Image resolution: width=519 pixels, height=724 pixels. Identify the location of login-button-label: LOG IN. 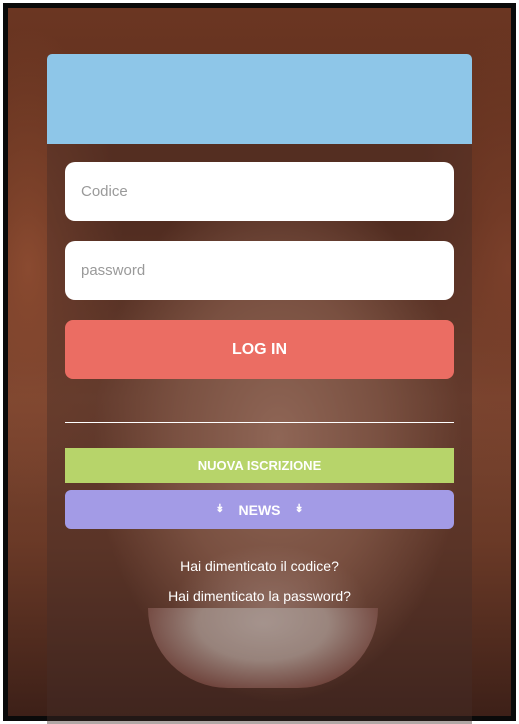
(259, 349).